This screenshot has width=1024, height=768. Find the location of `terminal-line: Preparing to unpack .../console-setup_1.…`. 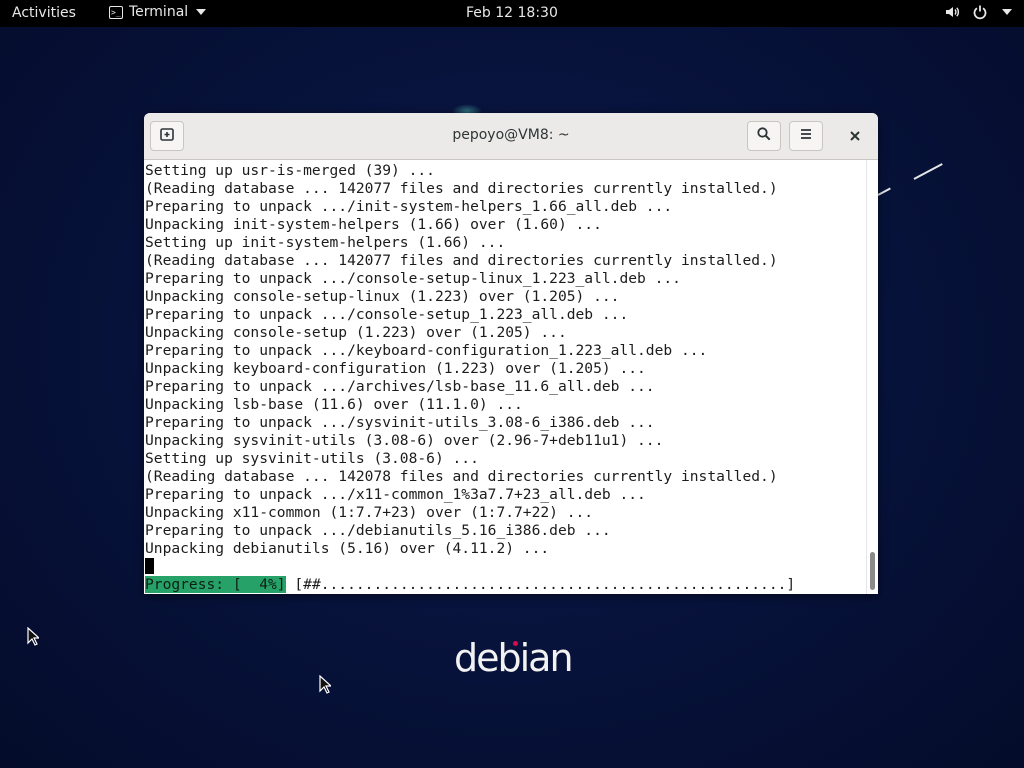

terminal-line: Preparing to unpack .../console-setup_1.… is located at coordinates (387, 314).